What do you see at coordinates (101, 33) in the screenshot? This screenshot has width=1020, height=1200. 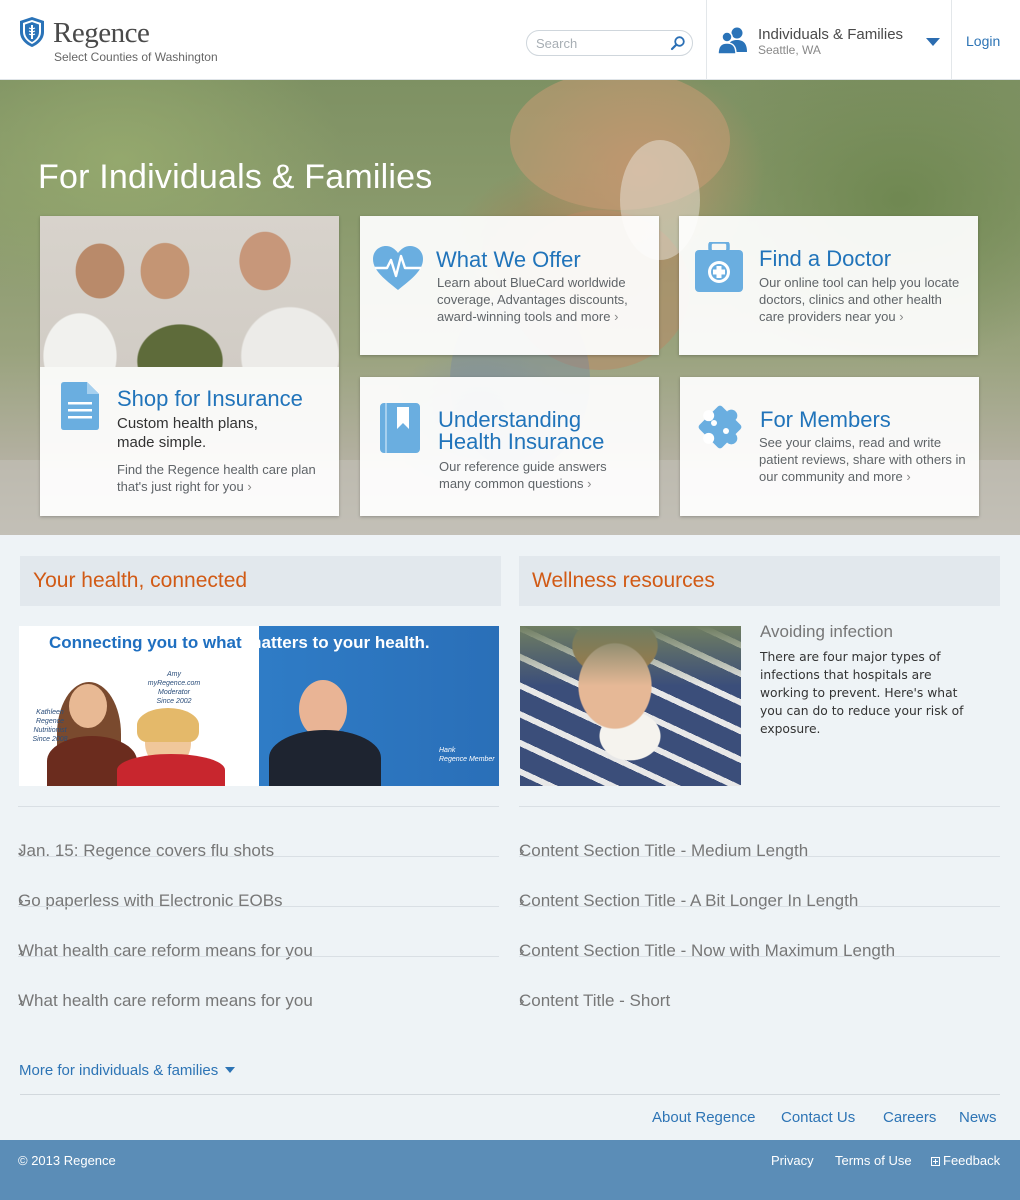 I see `brand-name: Regence` at bounding box center [101, 33].